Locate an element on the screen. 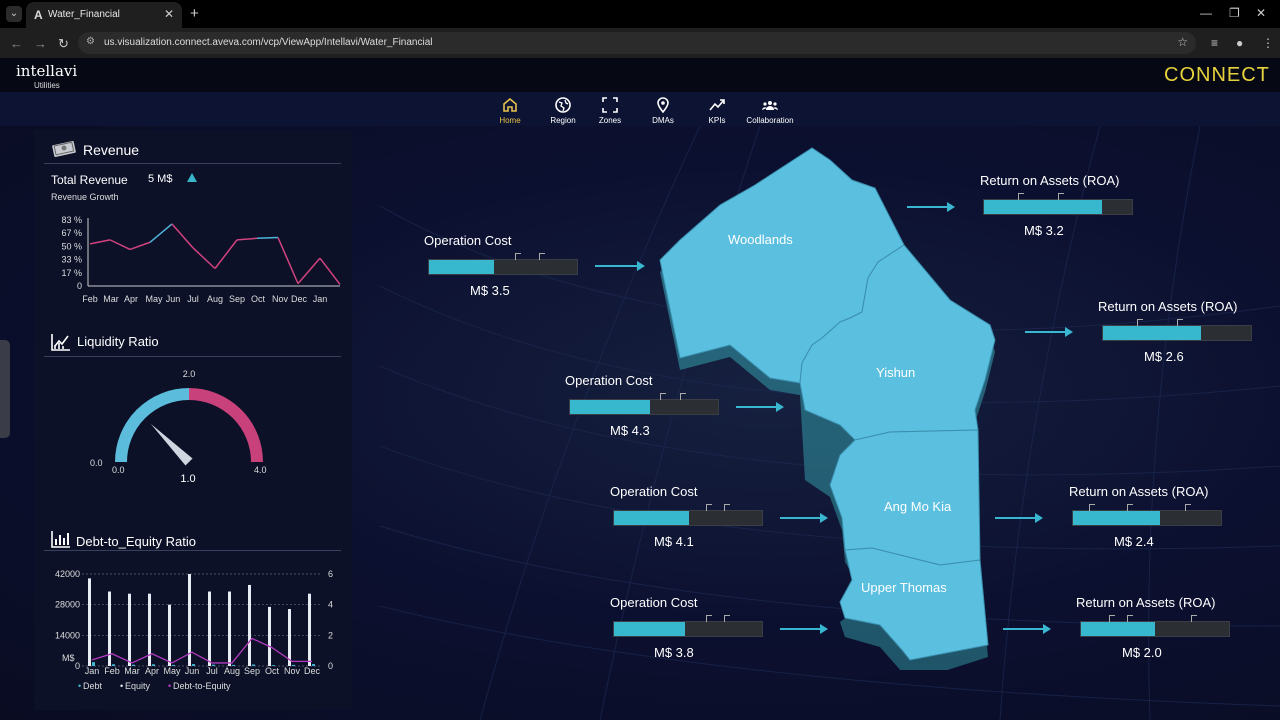  liquidity-gauge: 2.0 0.0 0.0 4.0 1.0 is located at coordinates (178, 427).